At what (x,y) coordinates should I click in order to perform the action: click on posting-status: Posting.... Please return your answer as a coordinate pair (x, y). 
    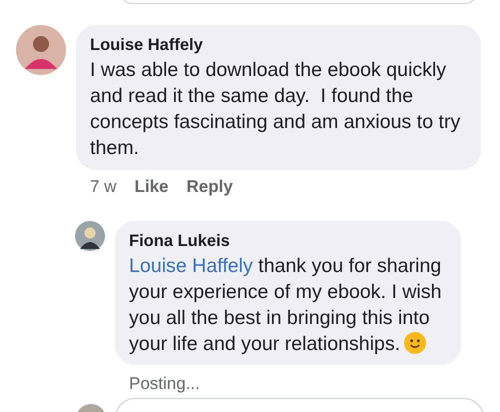
    Looking at the image, I should click on (164, 383).